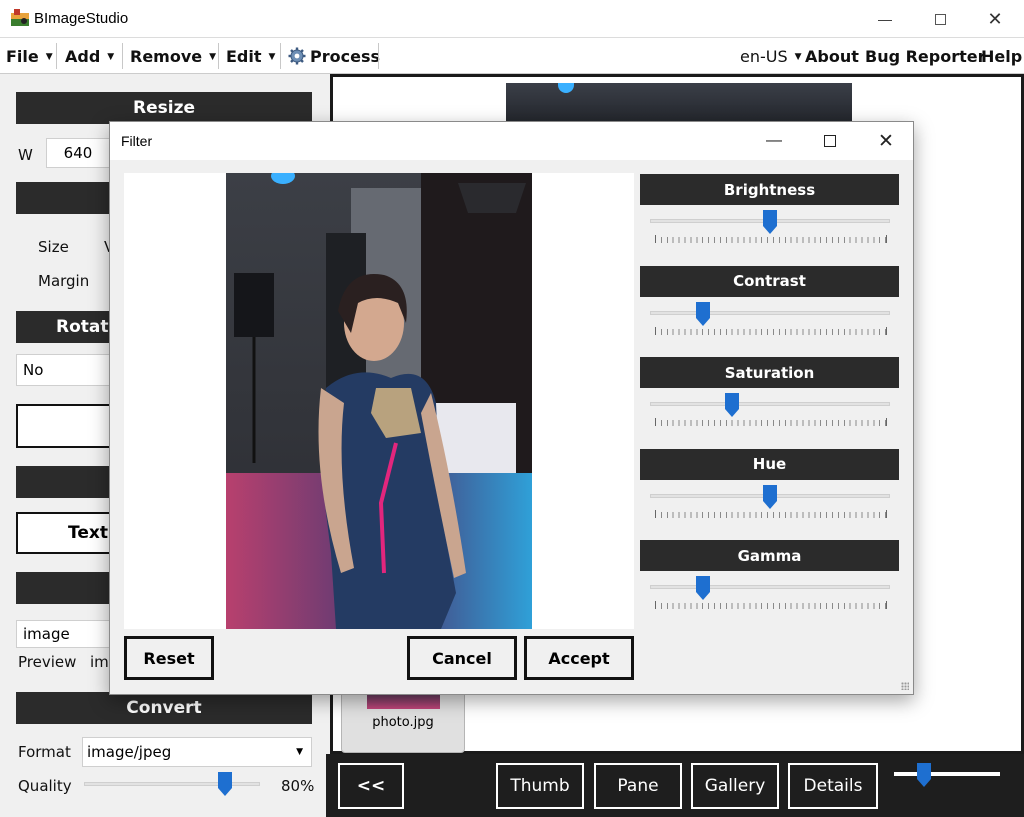 The width and height of the screenshot is (1024, 817). Describe the element at coordinates (129, 752) in the screenshot. I see `format-value: image/jpeg` at that location.